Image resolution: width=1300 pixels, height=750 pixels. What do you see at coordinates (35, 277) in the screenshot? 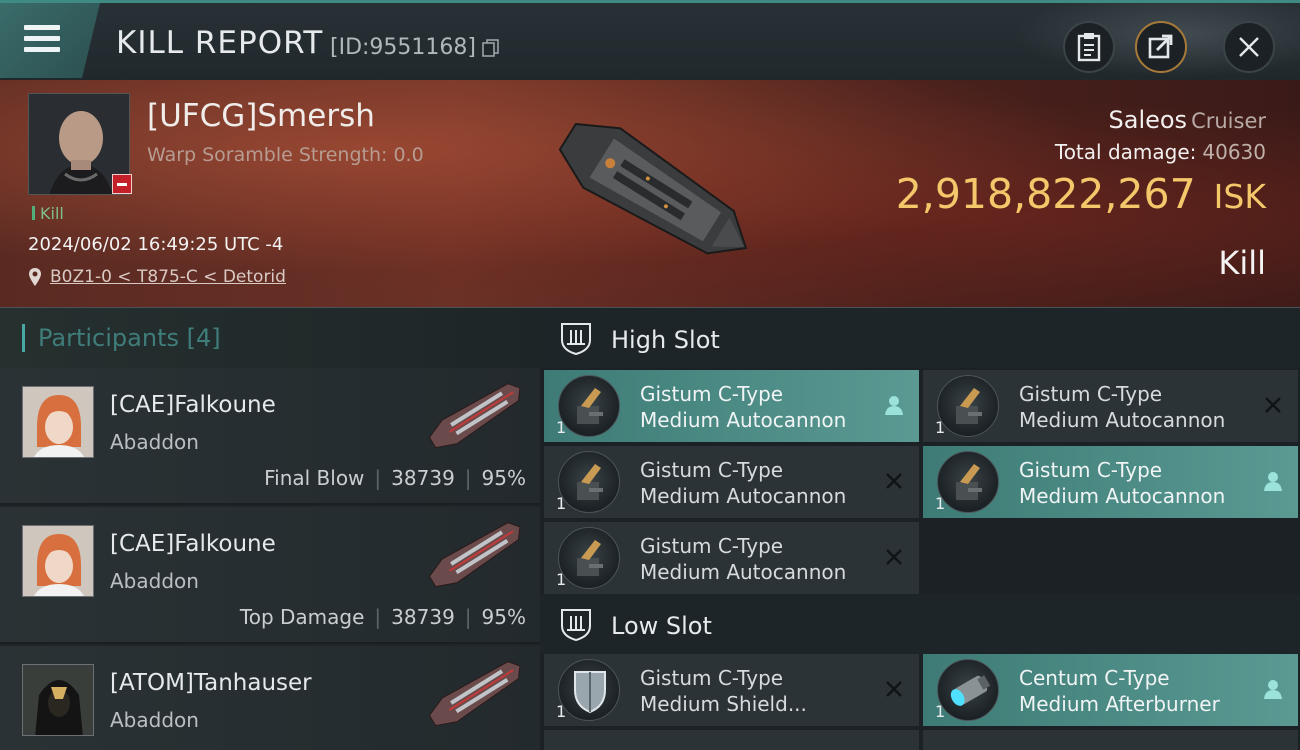
I see `location-pin-icon` at bounding box center [35, 277].